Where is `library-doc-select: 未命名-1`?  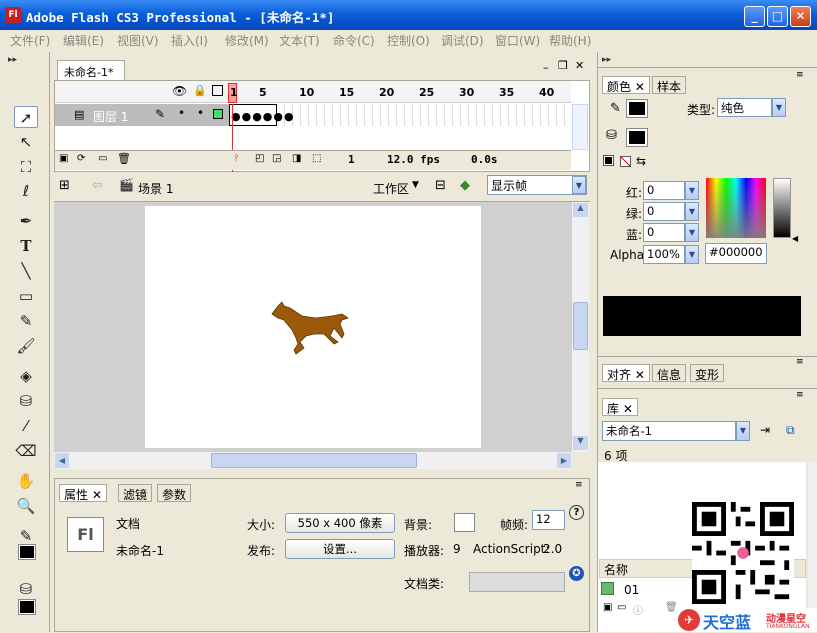
library-doc-select: 未命名-1 is located at coordinates (669, 431).